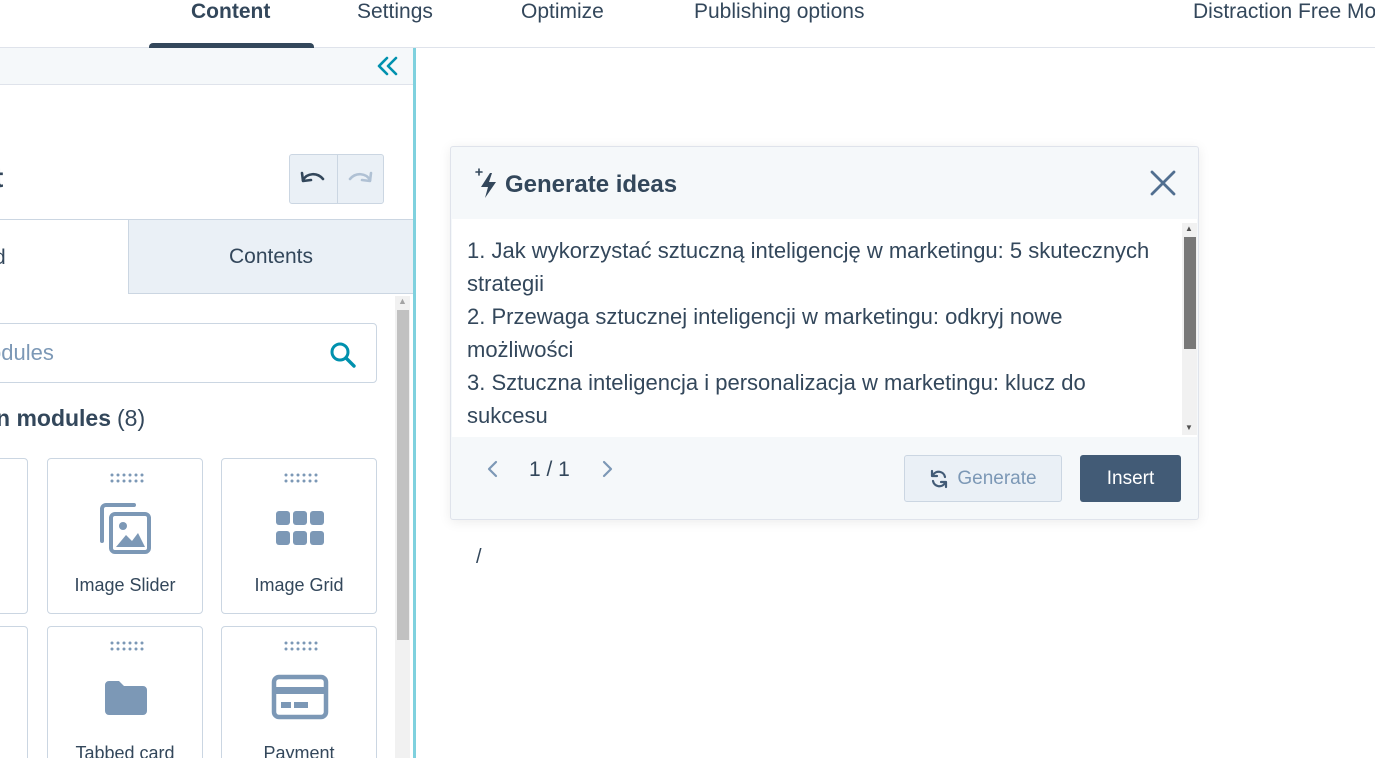 The width and height of the screenshot is (1375, 758). I want to click on tab-content: Content, so click(230, 12).